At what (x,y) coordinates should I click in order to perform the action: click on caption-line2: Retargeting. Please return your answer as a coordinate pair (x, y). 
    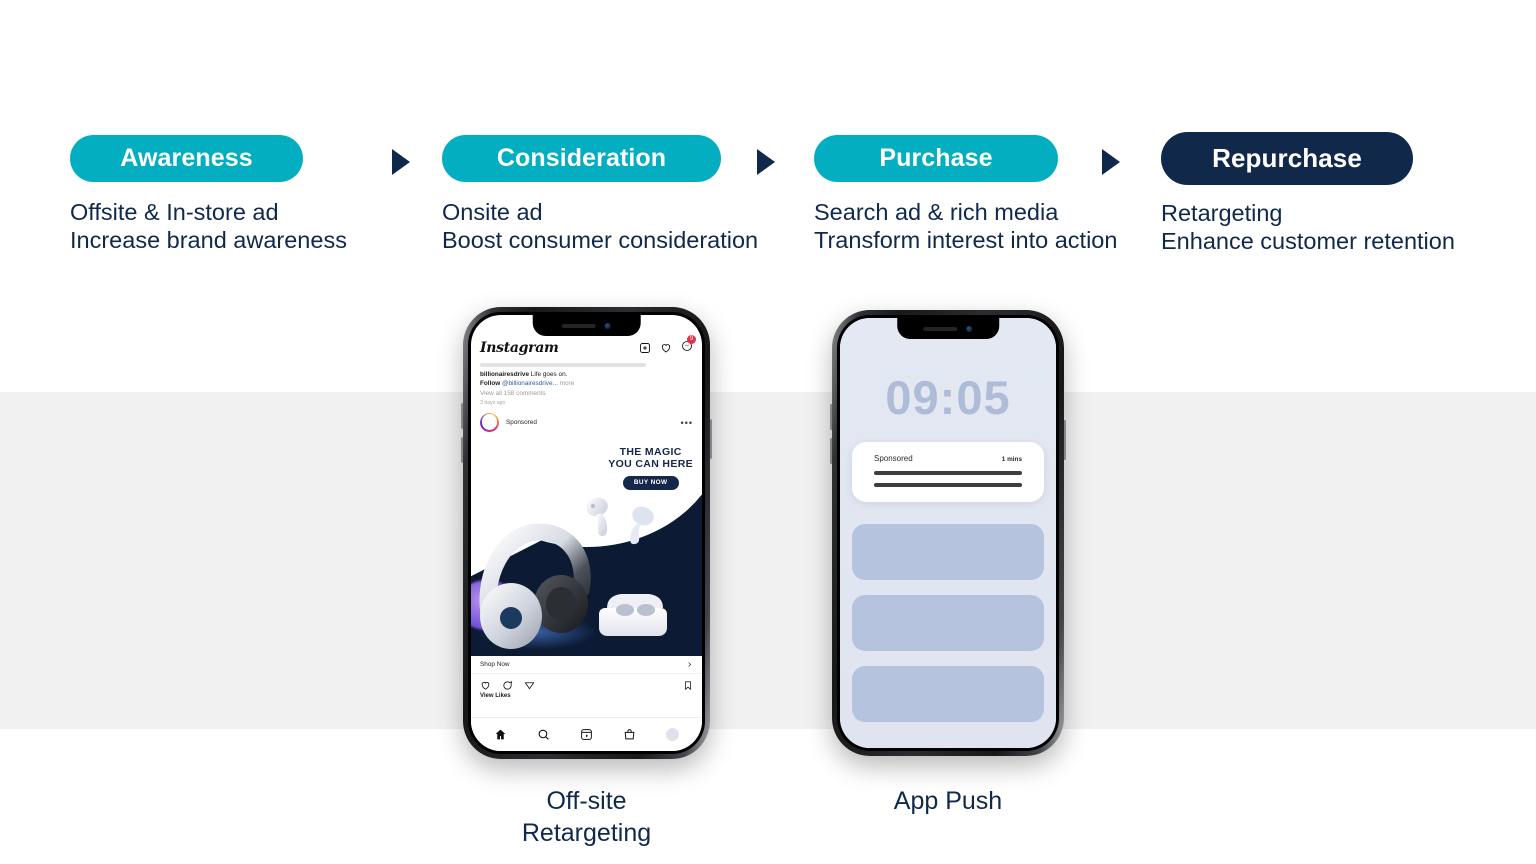
    Looking at the image, I should click on (586, 832).